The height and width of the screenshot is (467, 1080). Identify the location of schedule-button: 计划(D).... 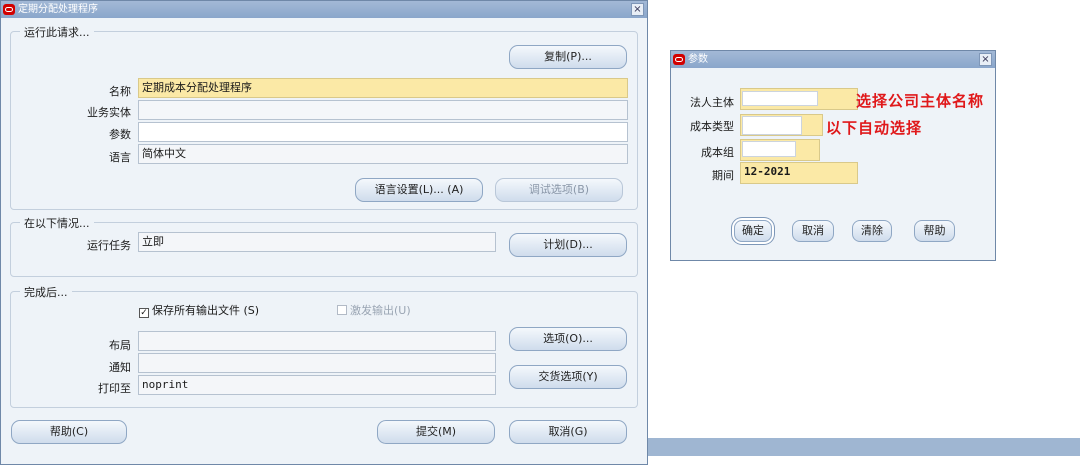
(568, 245).